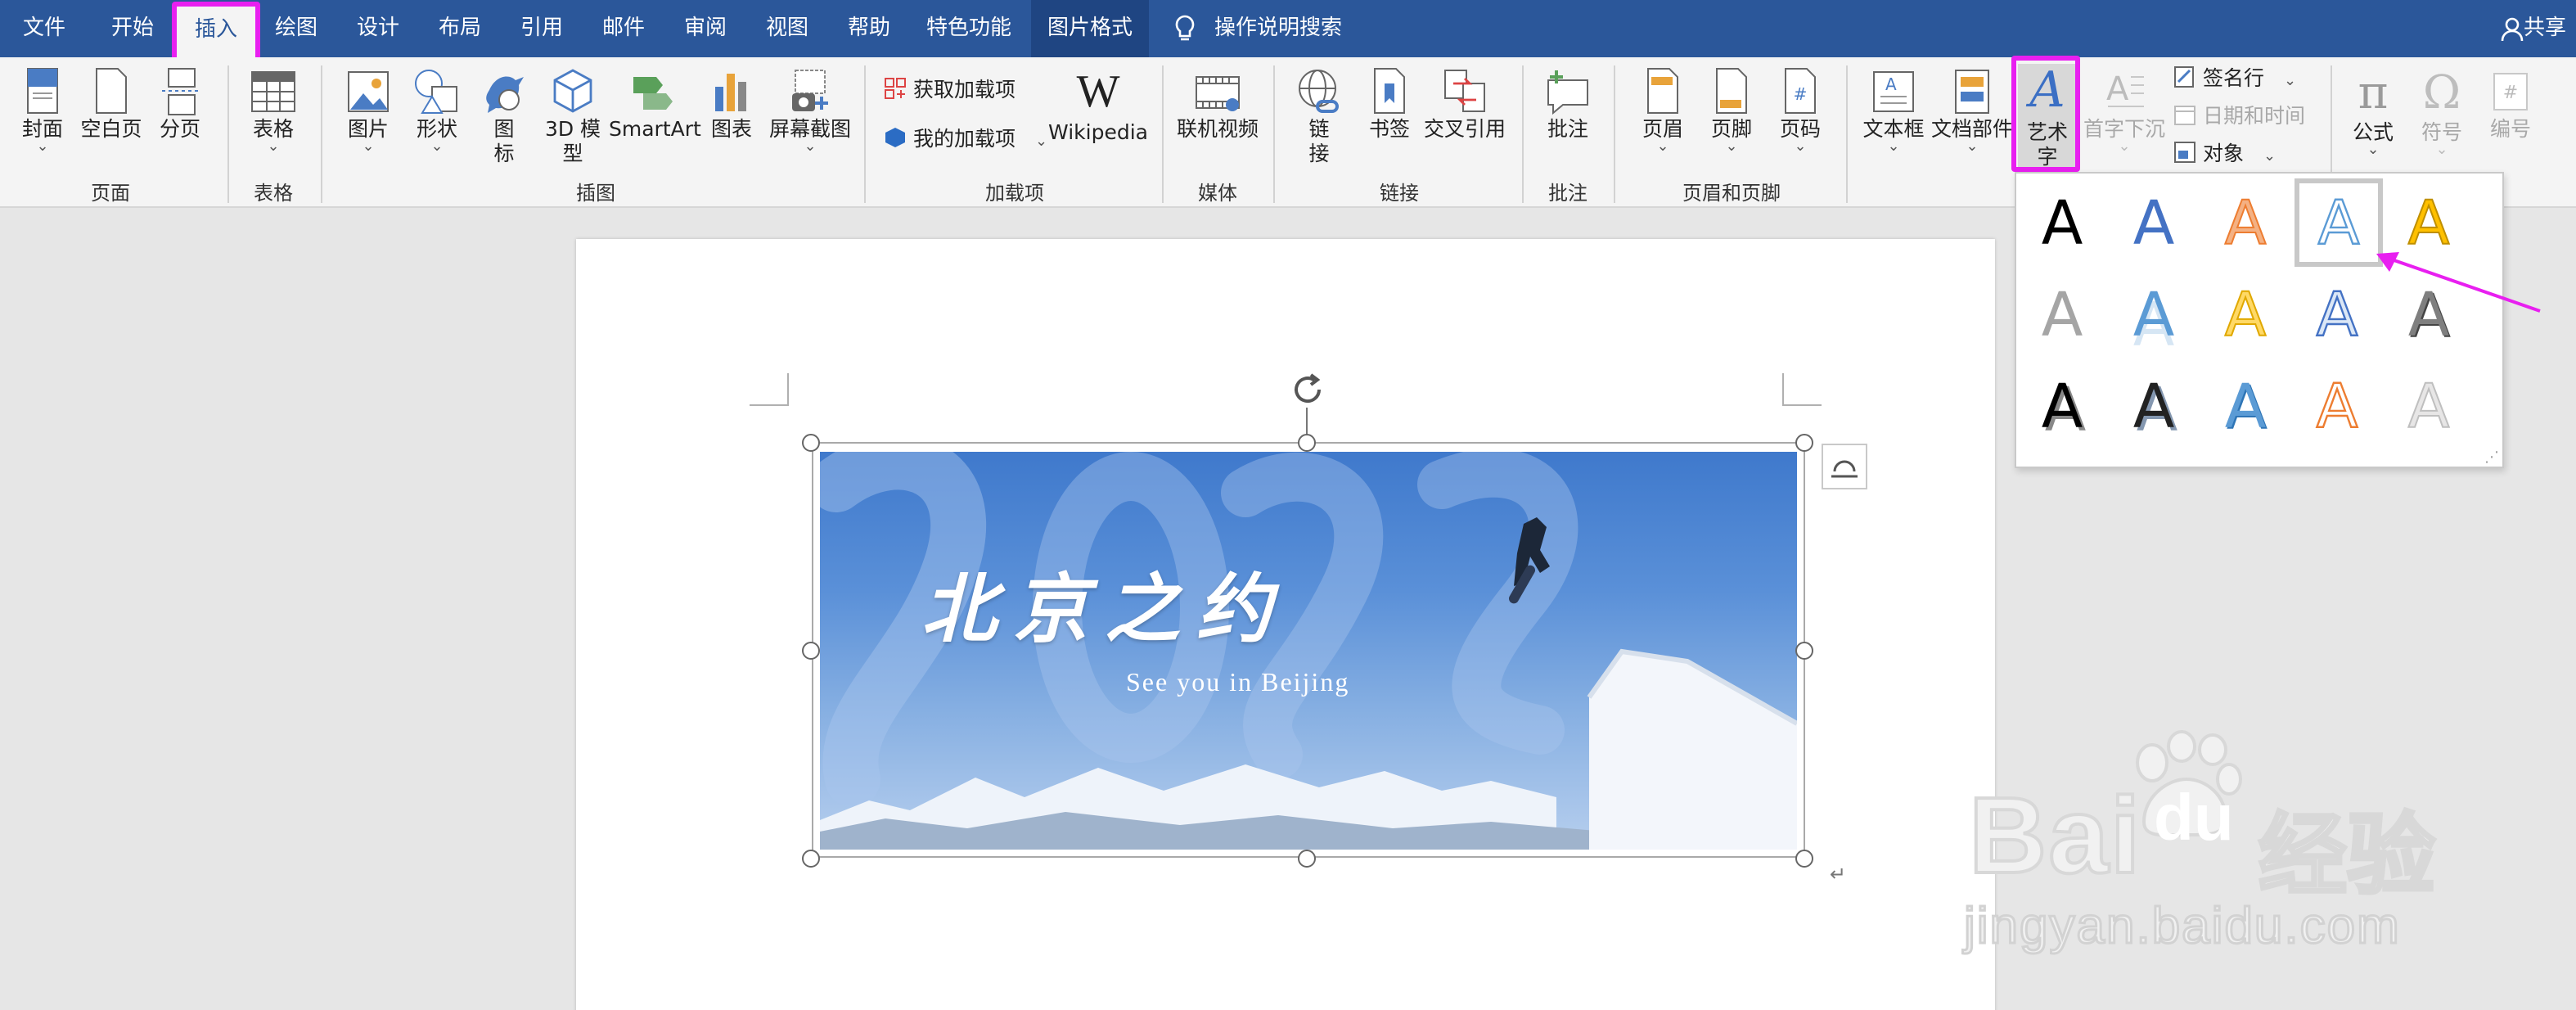  Describe the element at coordinates (2245, 315) in the screenshot. I see `wordart-style-8: A` at that location.